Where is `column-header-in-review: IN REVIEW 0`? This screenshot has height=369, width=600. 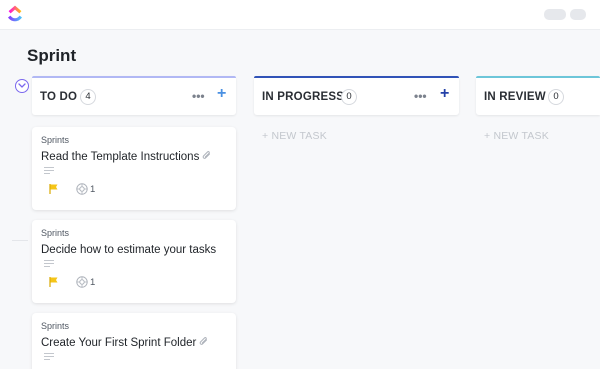 column-header-in-review: IN REVIEW 0 is located at coordinates (538, 95).